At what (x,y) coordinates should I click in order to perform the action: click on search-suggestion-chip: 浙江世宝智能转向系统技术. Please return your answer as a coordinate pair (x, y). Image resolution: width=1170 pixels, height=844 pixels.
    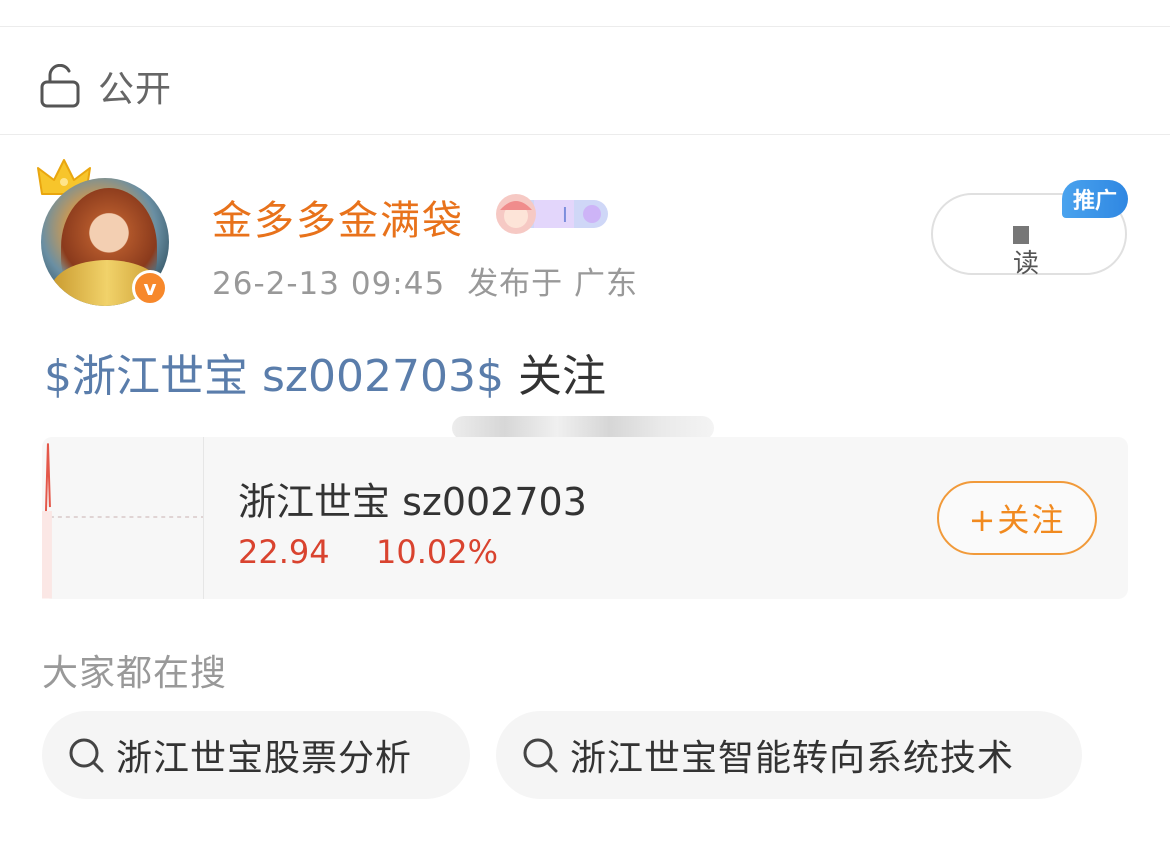
    Looking at the image, I should click on (789, 755).